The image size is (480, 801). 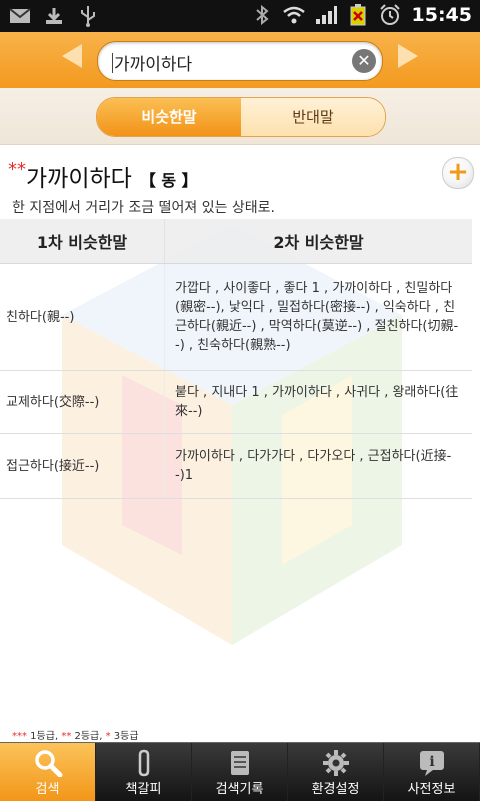 I want to click on nav-label: 검색기록, so click(x=239, y=789).